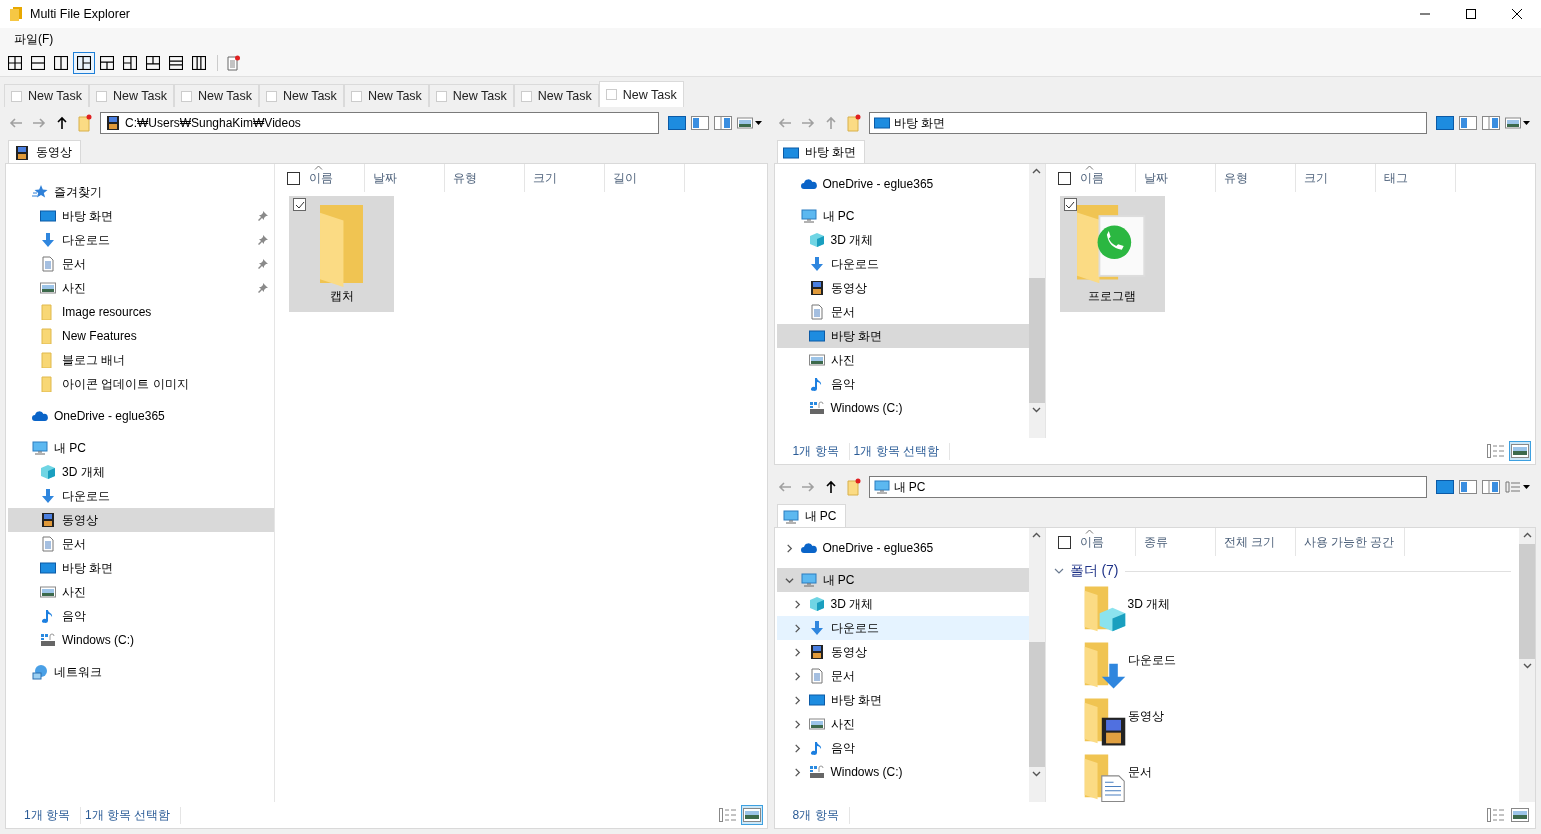 The height and width of the screenshot is (834, 1541). What do you see at coordinates (645, 178) in the screenshot?
I see `column-header: 길이` at bounding box center [645, 178].